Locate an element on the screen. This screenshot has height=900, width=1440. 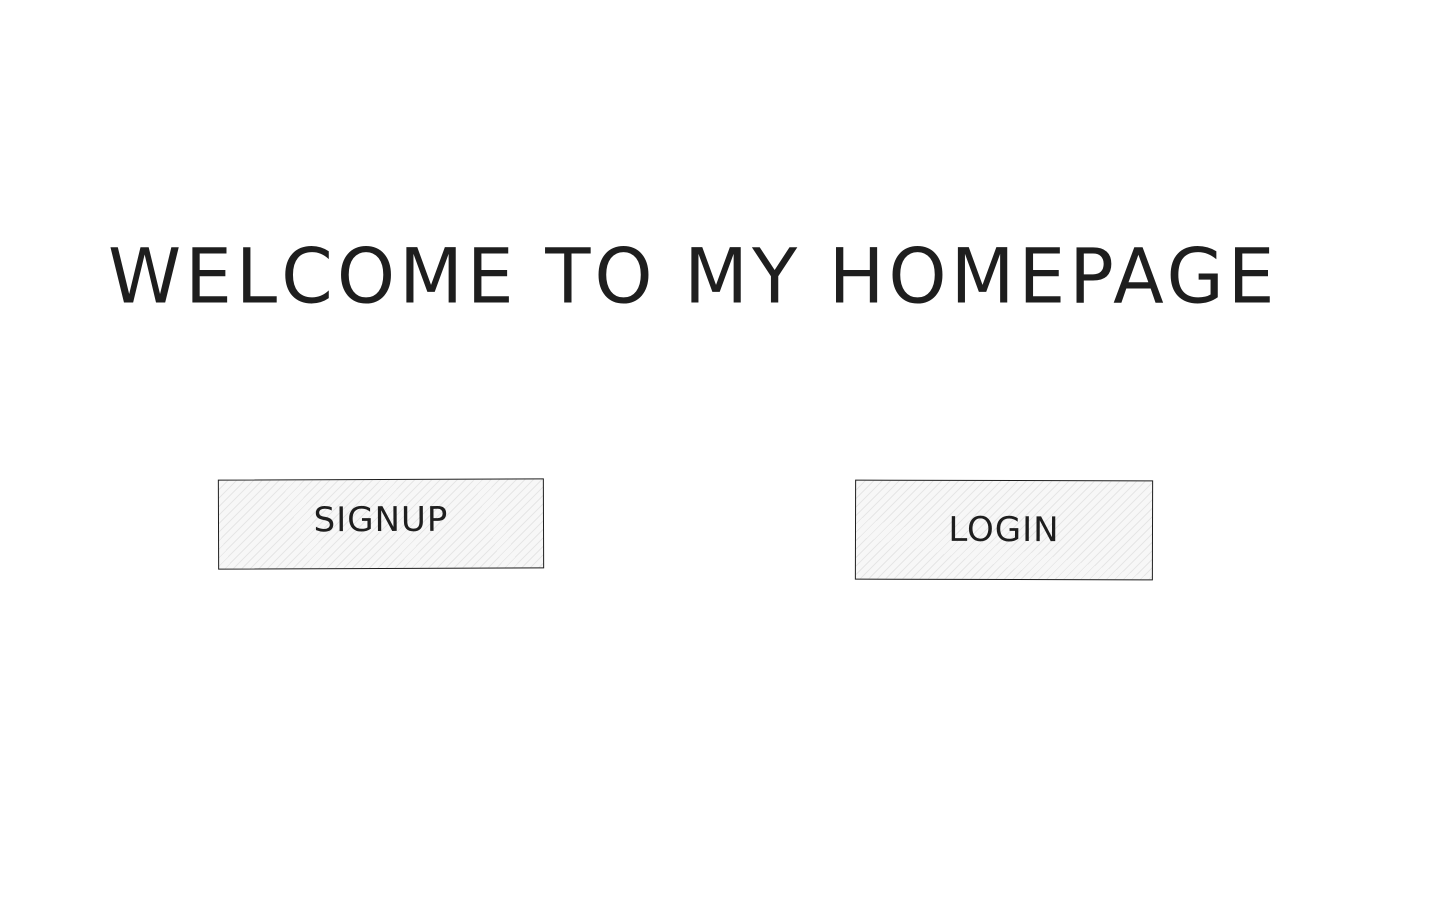
signup-button: SIGNUP is located at coordinates (381, 524).